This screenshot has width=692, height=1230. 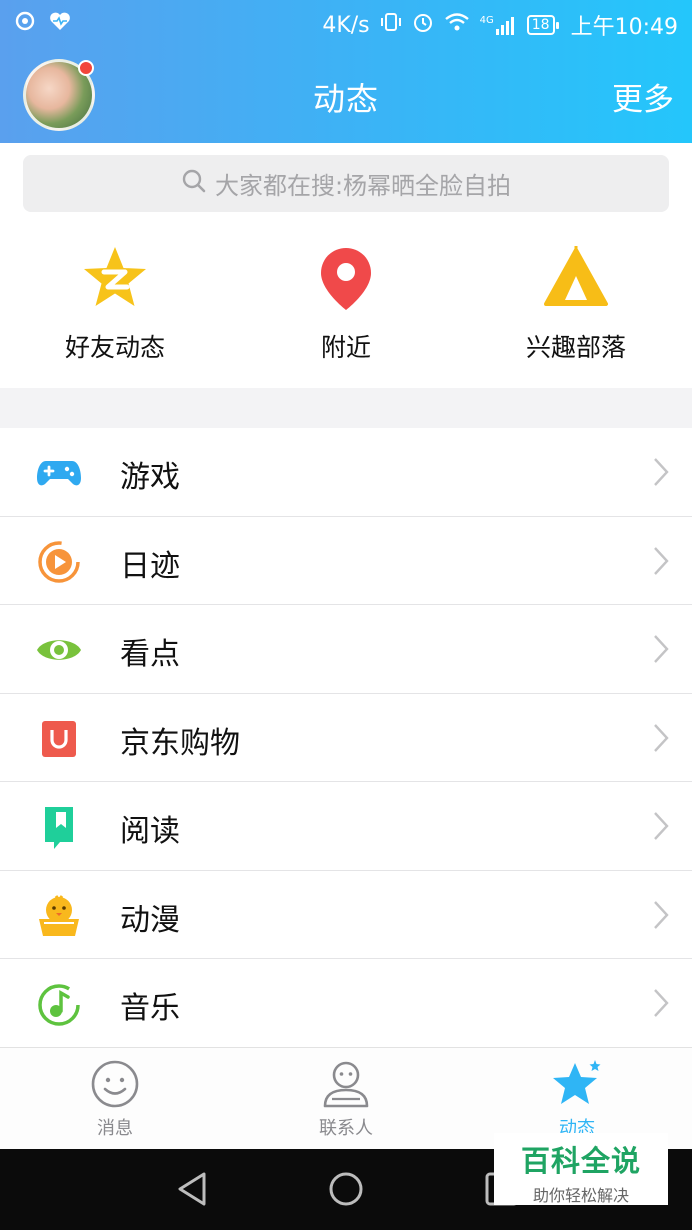 I want to click on section-divider, so click(x=346, y=408).